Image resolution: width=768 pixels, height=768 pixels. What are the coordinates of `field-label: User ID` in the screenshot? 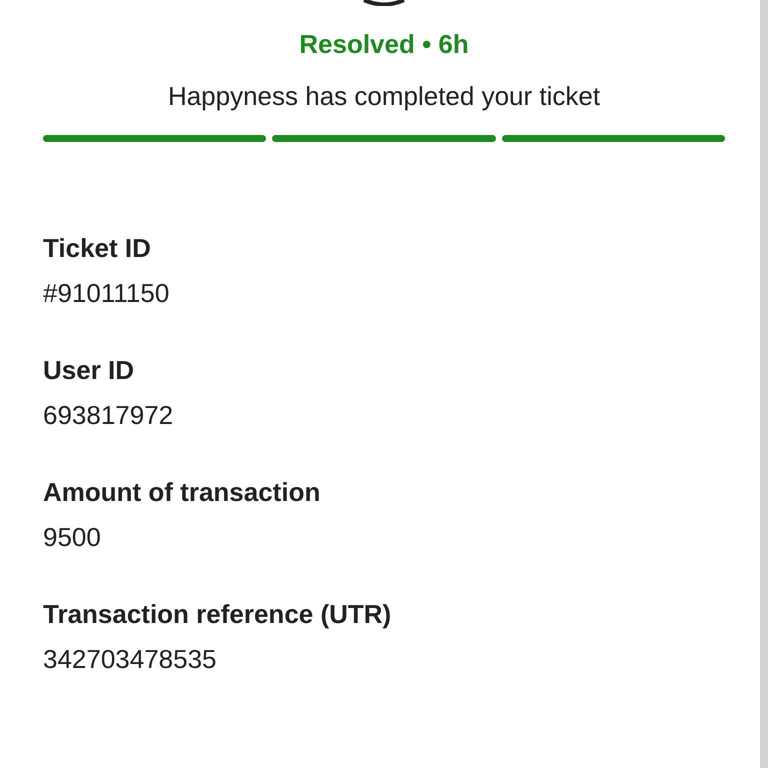 It's located at (89, 370).